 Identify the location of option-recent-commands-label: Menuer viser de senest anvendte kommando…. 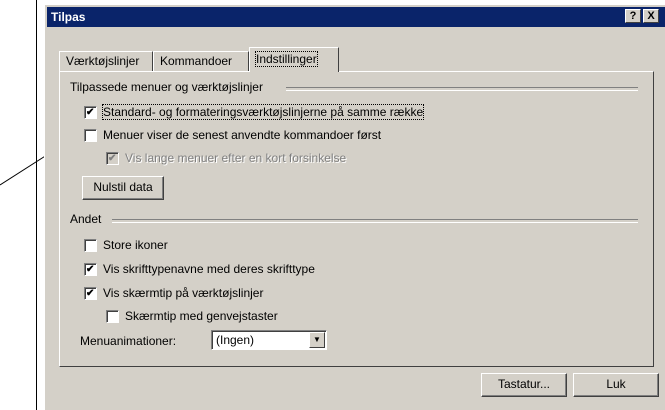
(242, 135).